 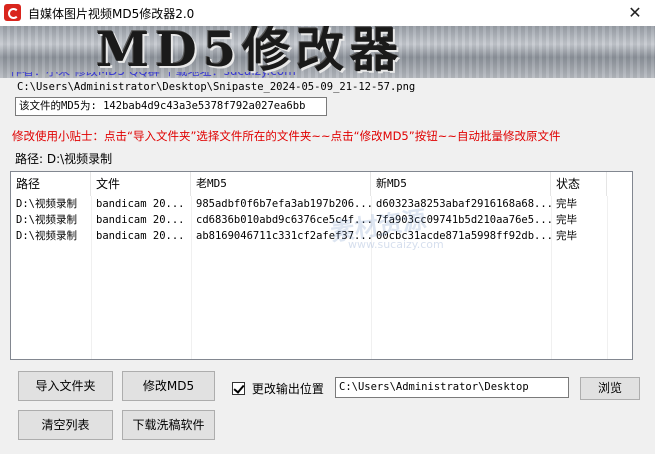 I want to click on banner-logo-text: MD5修改器, so click(x=250, y=52).